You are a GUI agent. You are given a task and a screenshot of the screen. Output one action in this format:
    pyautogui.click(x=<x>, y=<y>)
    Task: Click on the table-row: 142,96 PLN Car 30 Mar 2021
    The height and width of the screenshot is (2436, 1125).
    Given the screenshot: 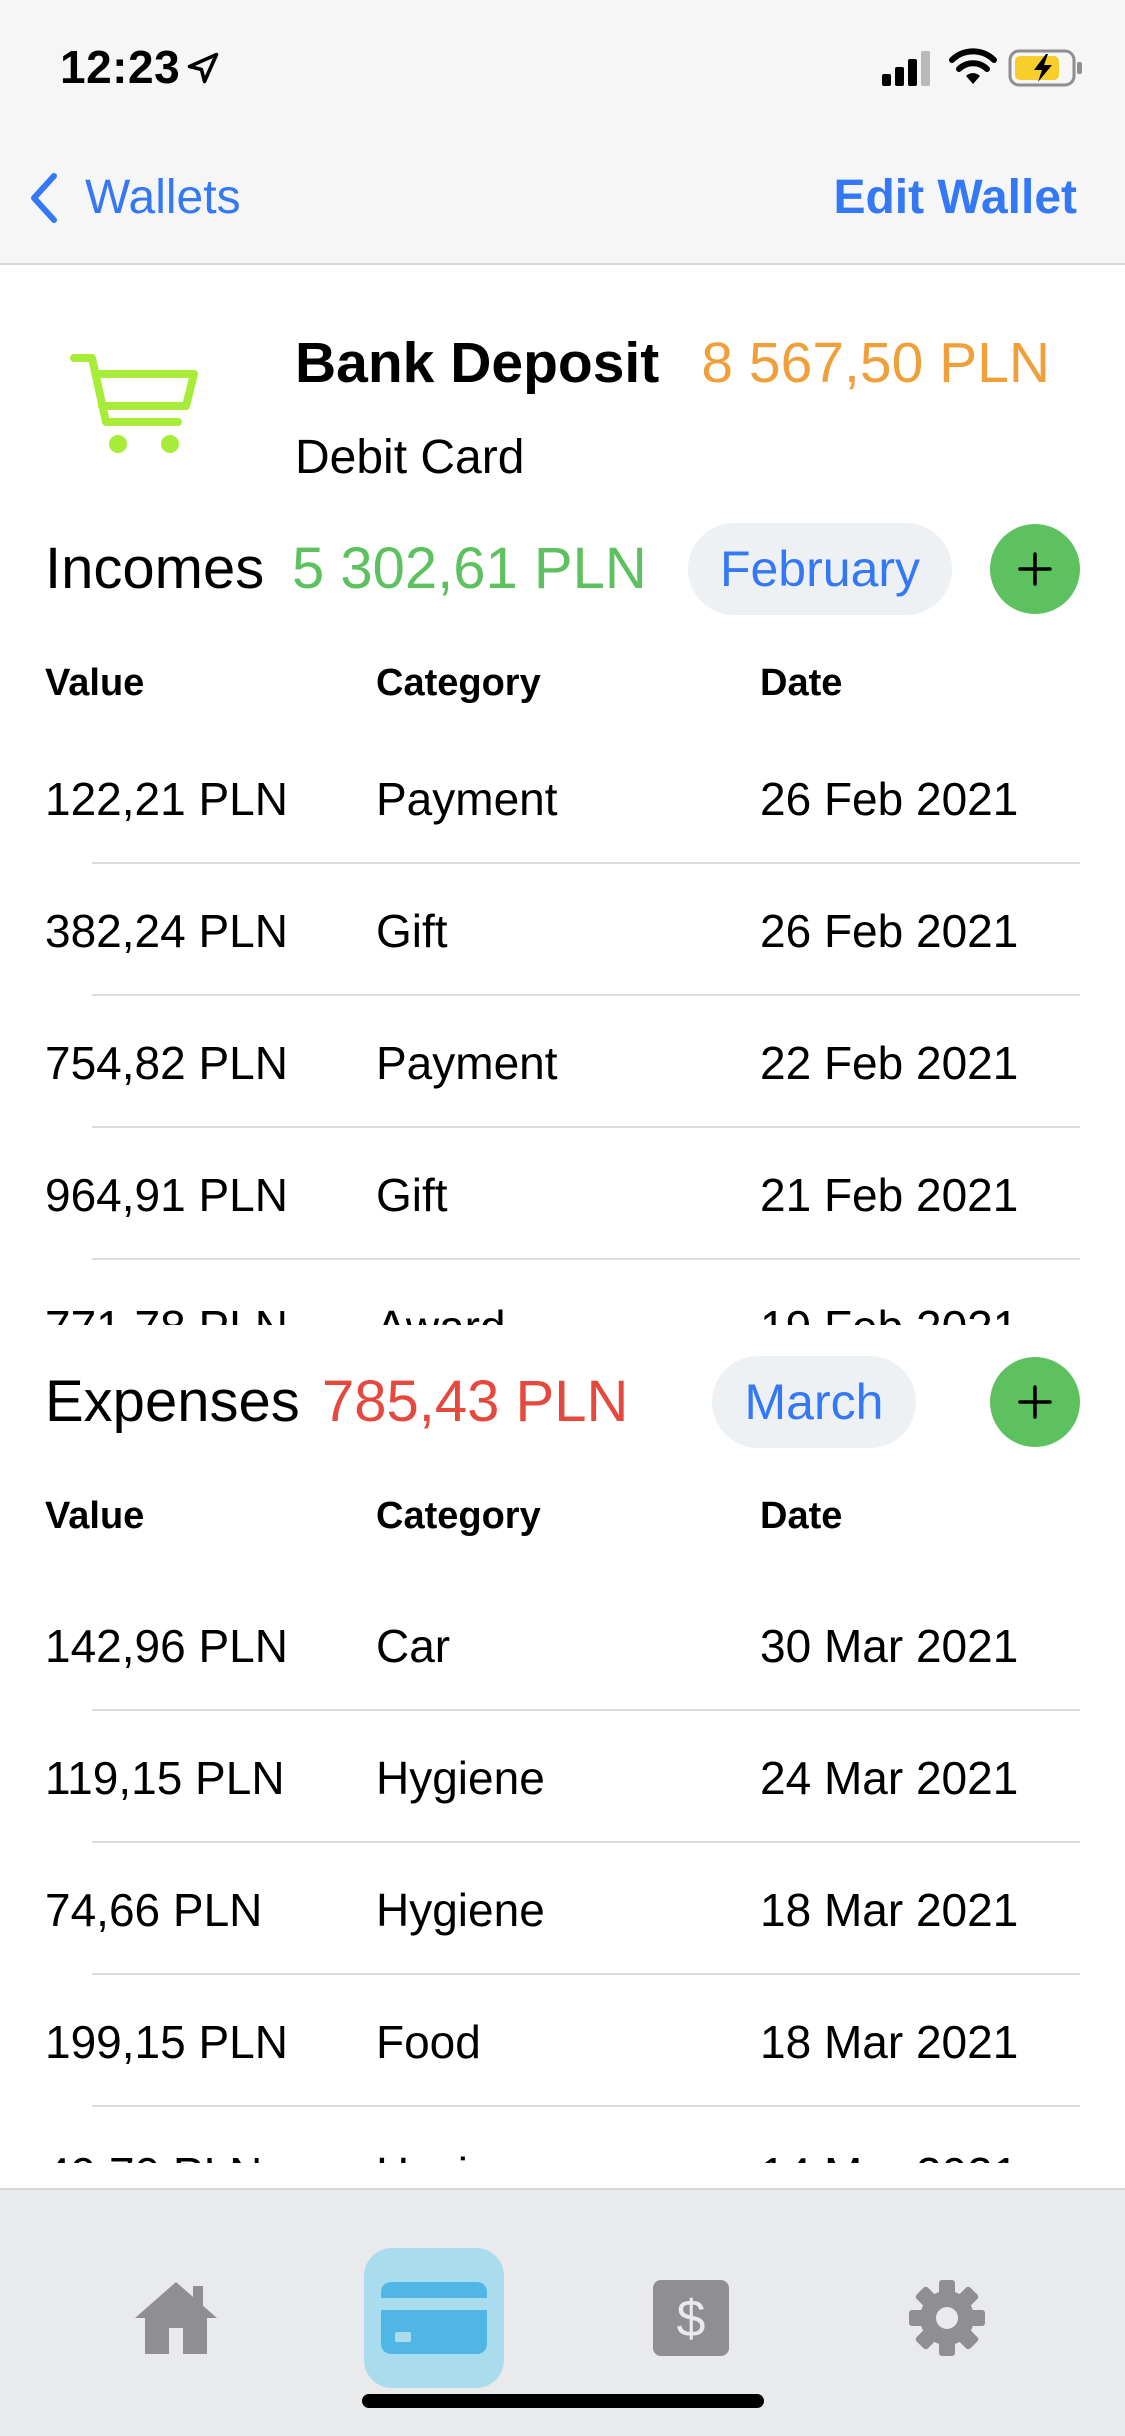 What is the action you would take?
    pyautogui.click(x=562, y=1645)
    